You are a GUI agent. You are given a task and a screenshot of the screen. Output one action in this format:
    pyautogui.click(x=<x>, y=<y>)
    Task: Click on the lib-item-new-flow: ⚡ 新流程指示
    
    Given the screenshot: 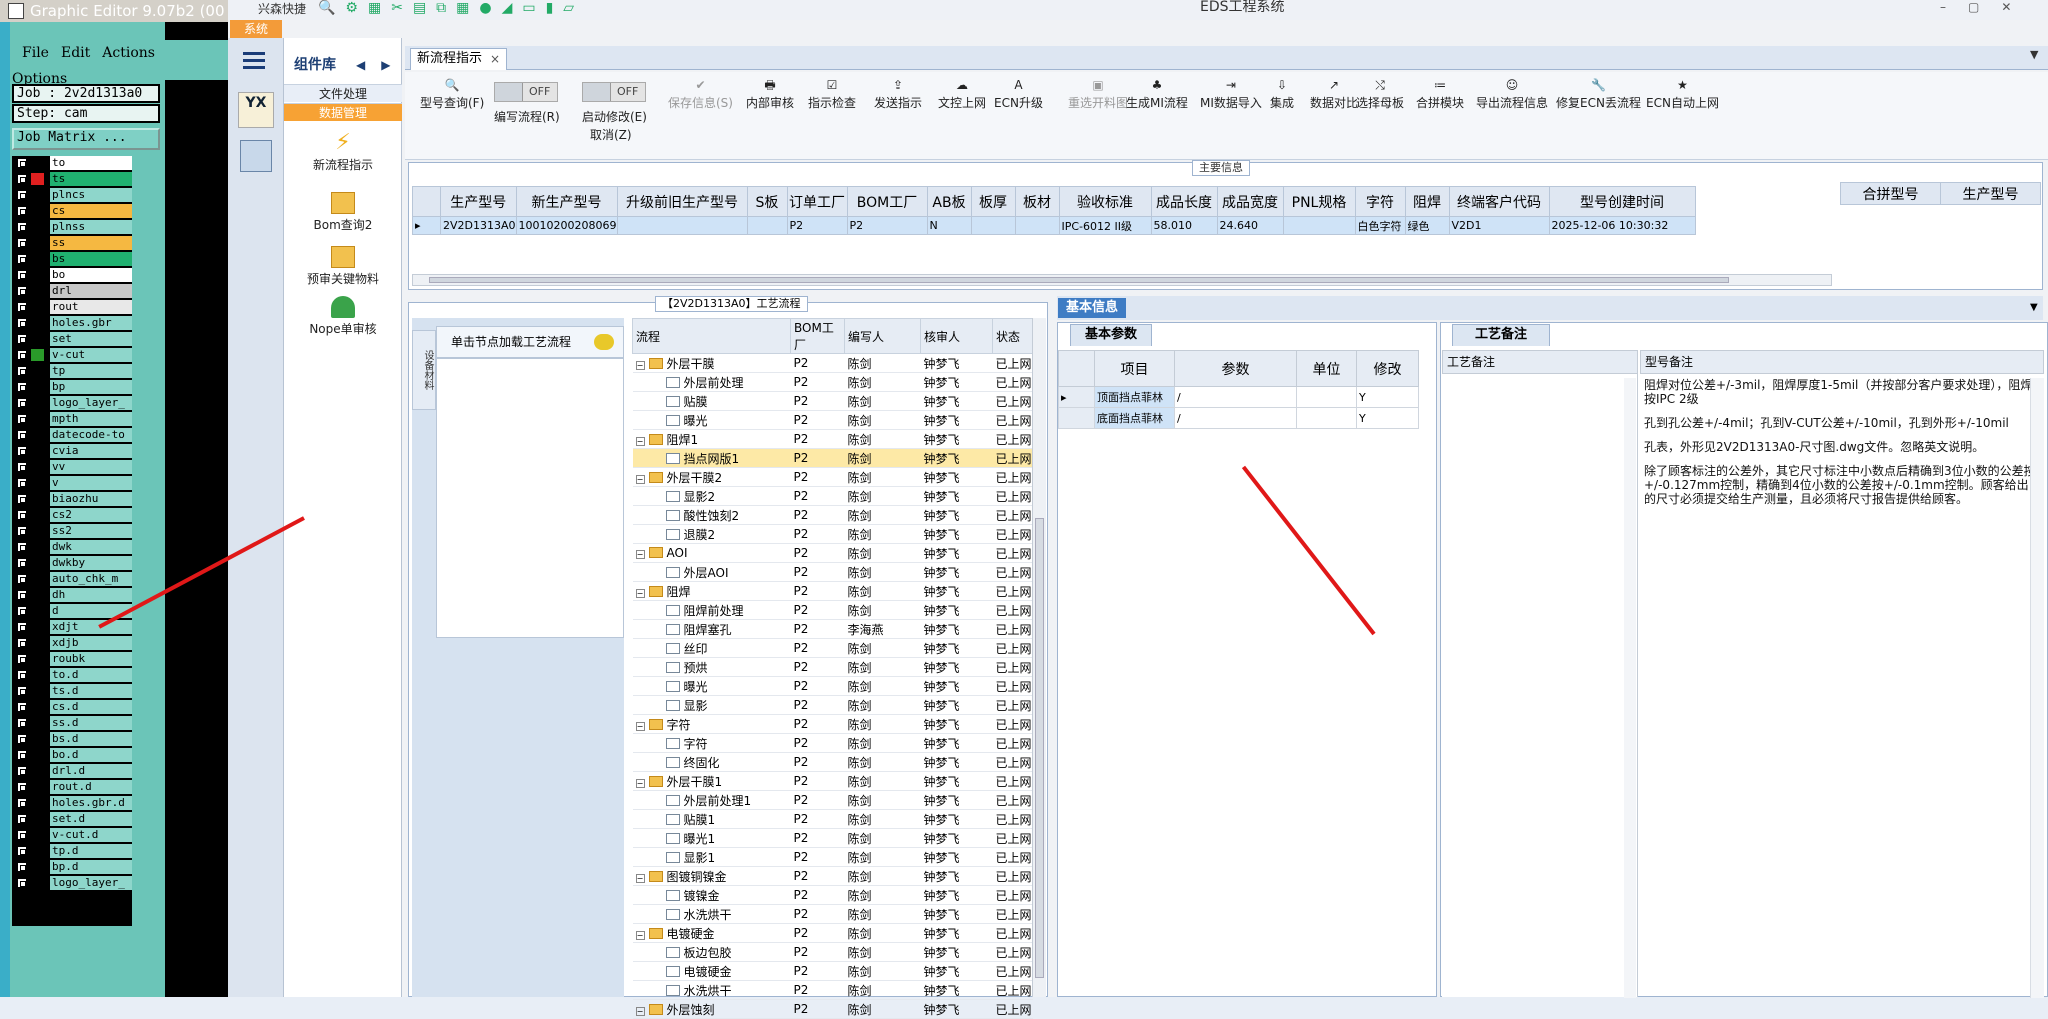 What is the action you would take?
    pyautogui.click(x=343, y=152)
    